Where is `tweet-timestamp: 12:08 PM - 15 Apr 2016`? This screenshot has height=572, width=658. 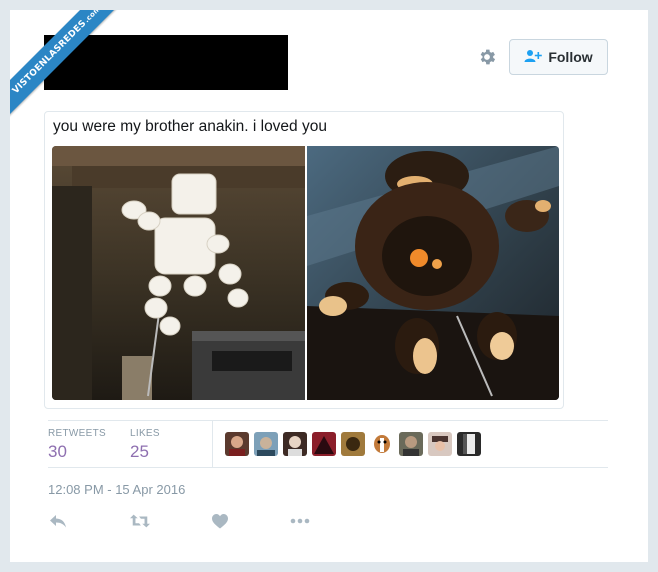 tweet-timestamp: 12:08 PM - 15 Apr 2016 is located at coordinates (116, 489).